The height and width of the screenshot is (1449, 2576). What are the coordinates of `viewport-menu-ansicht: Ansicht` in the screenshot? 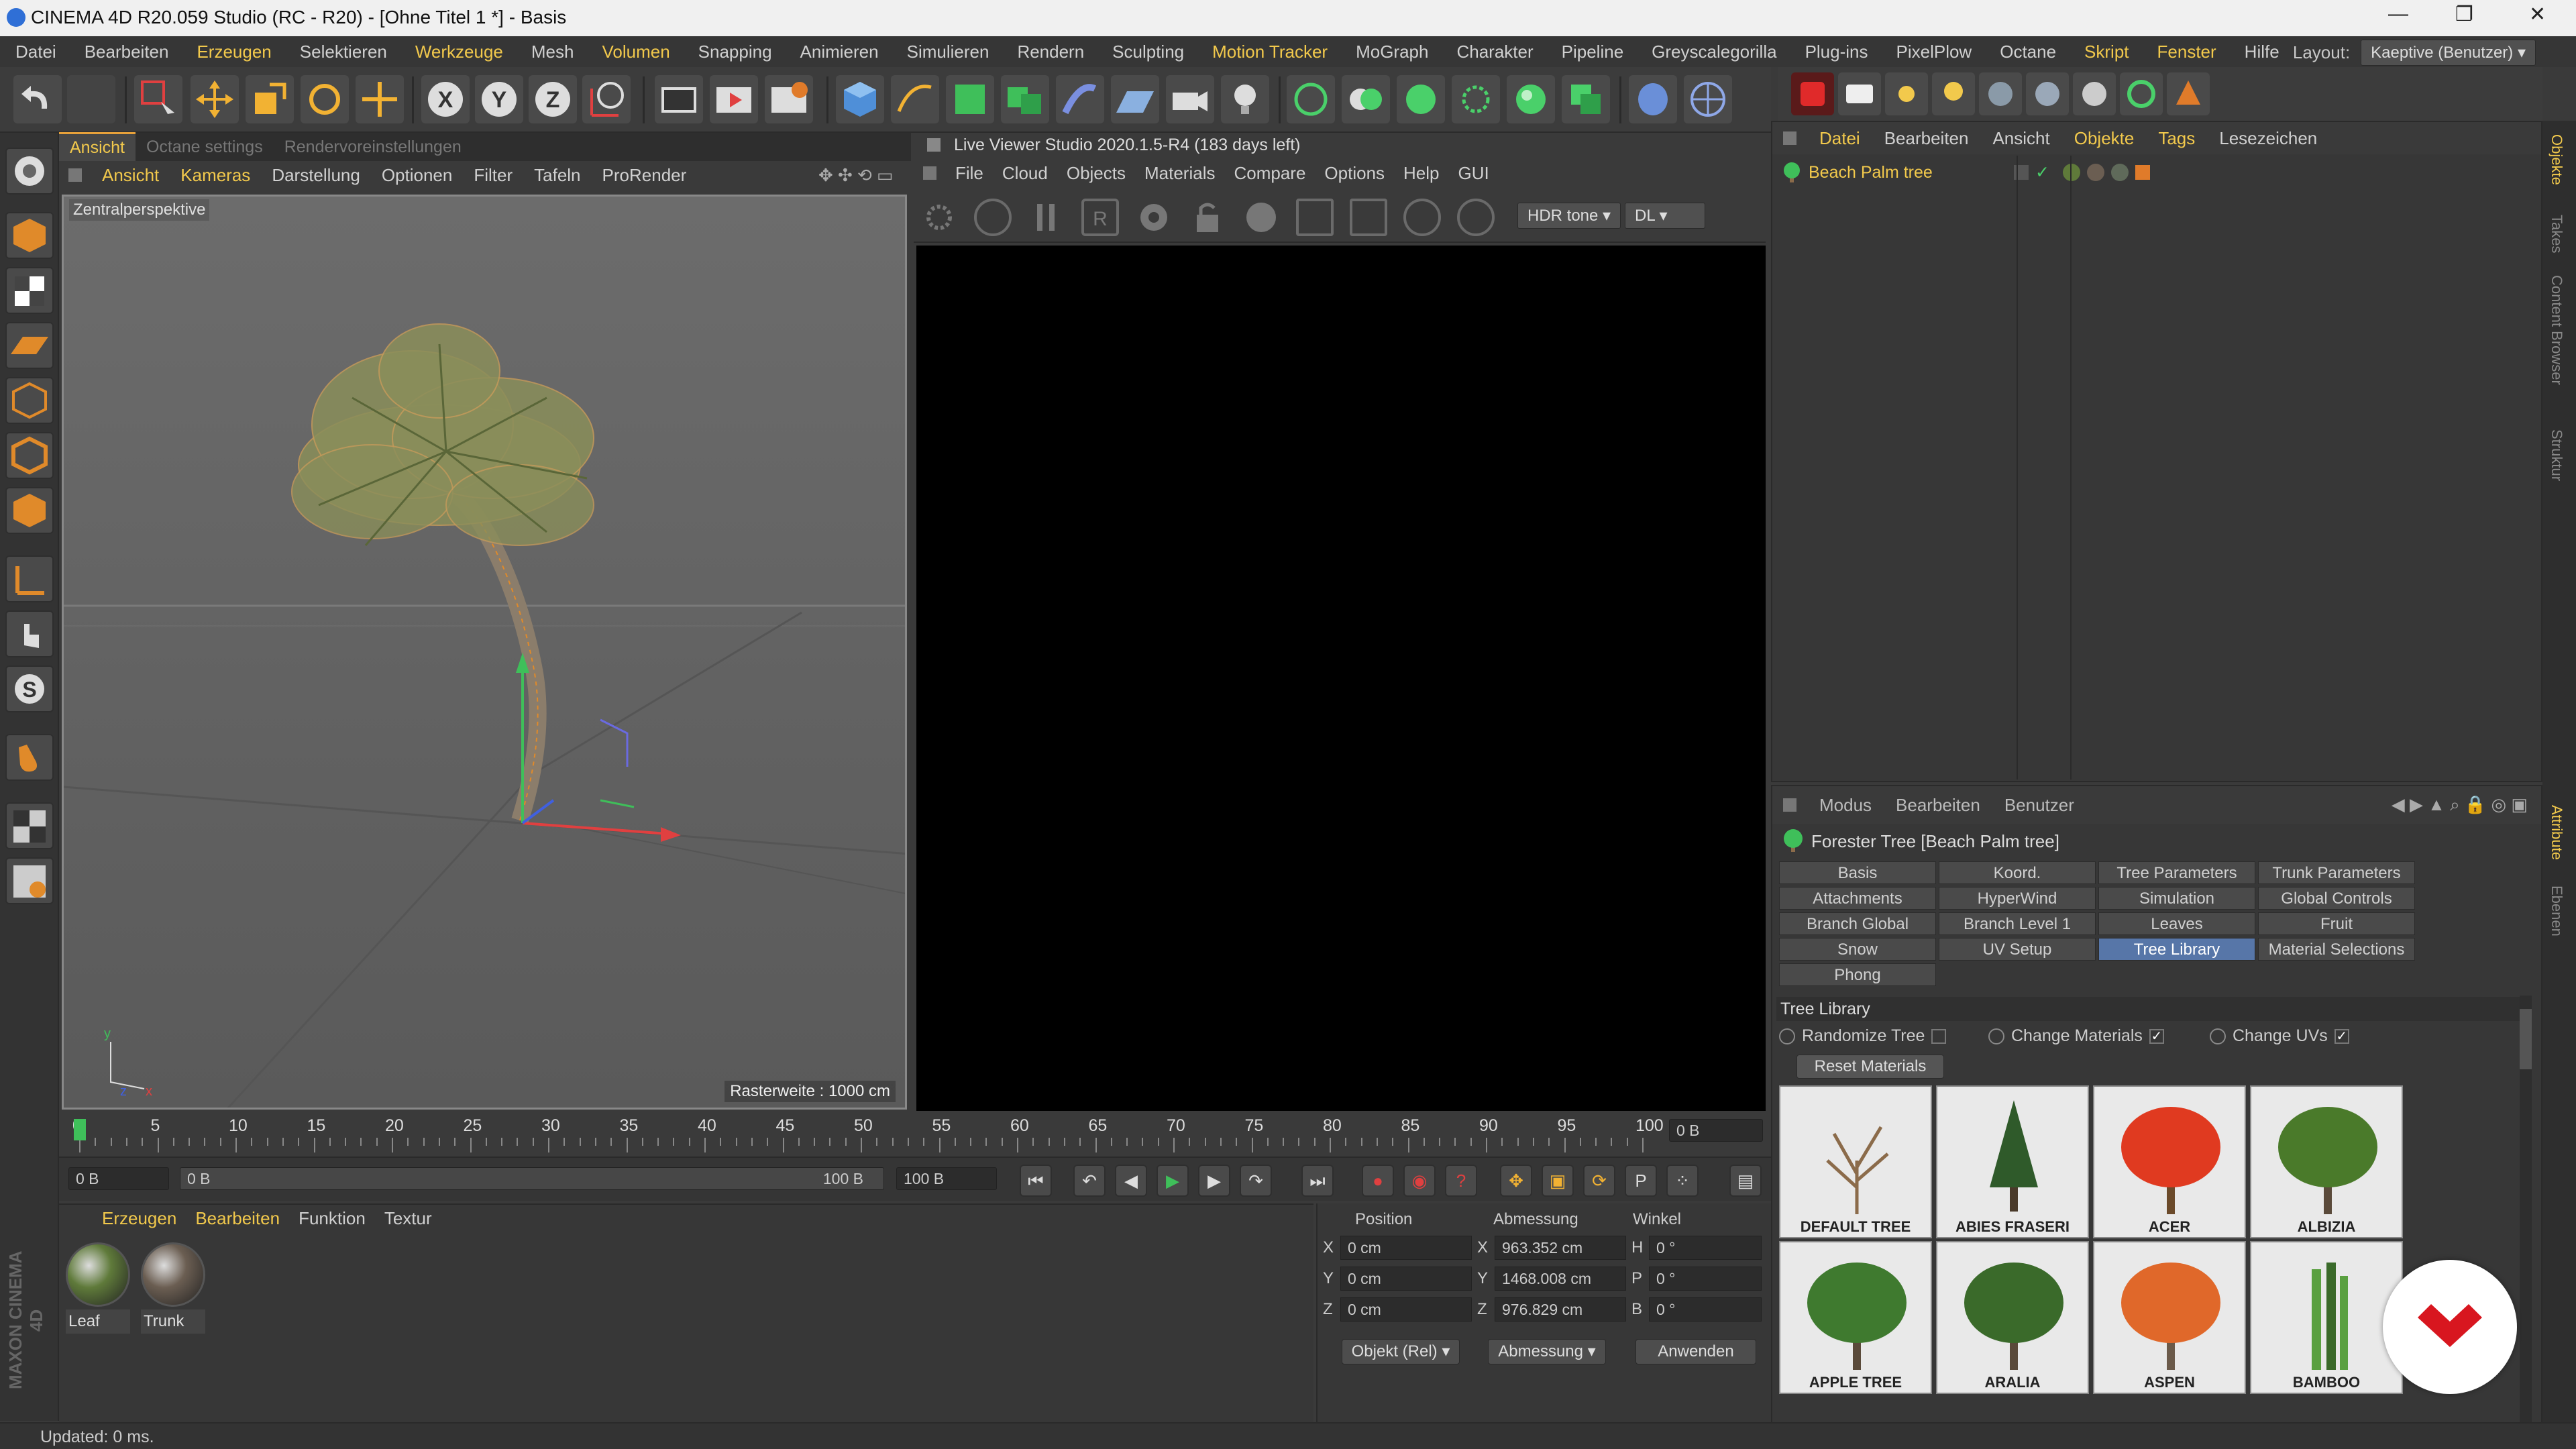 It's located at (130, 175).